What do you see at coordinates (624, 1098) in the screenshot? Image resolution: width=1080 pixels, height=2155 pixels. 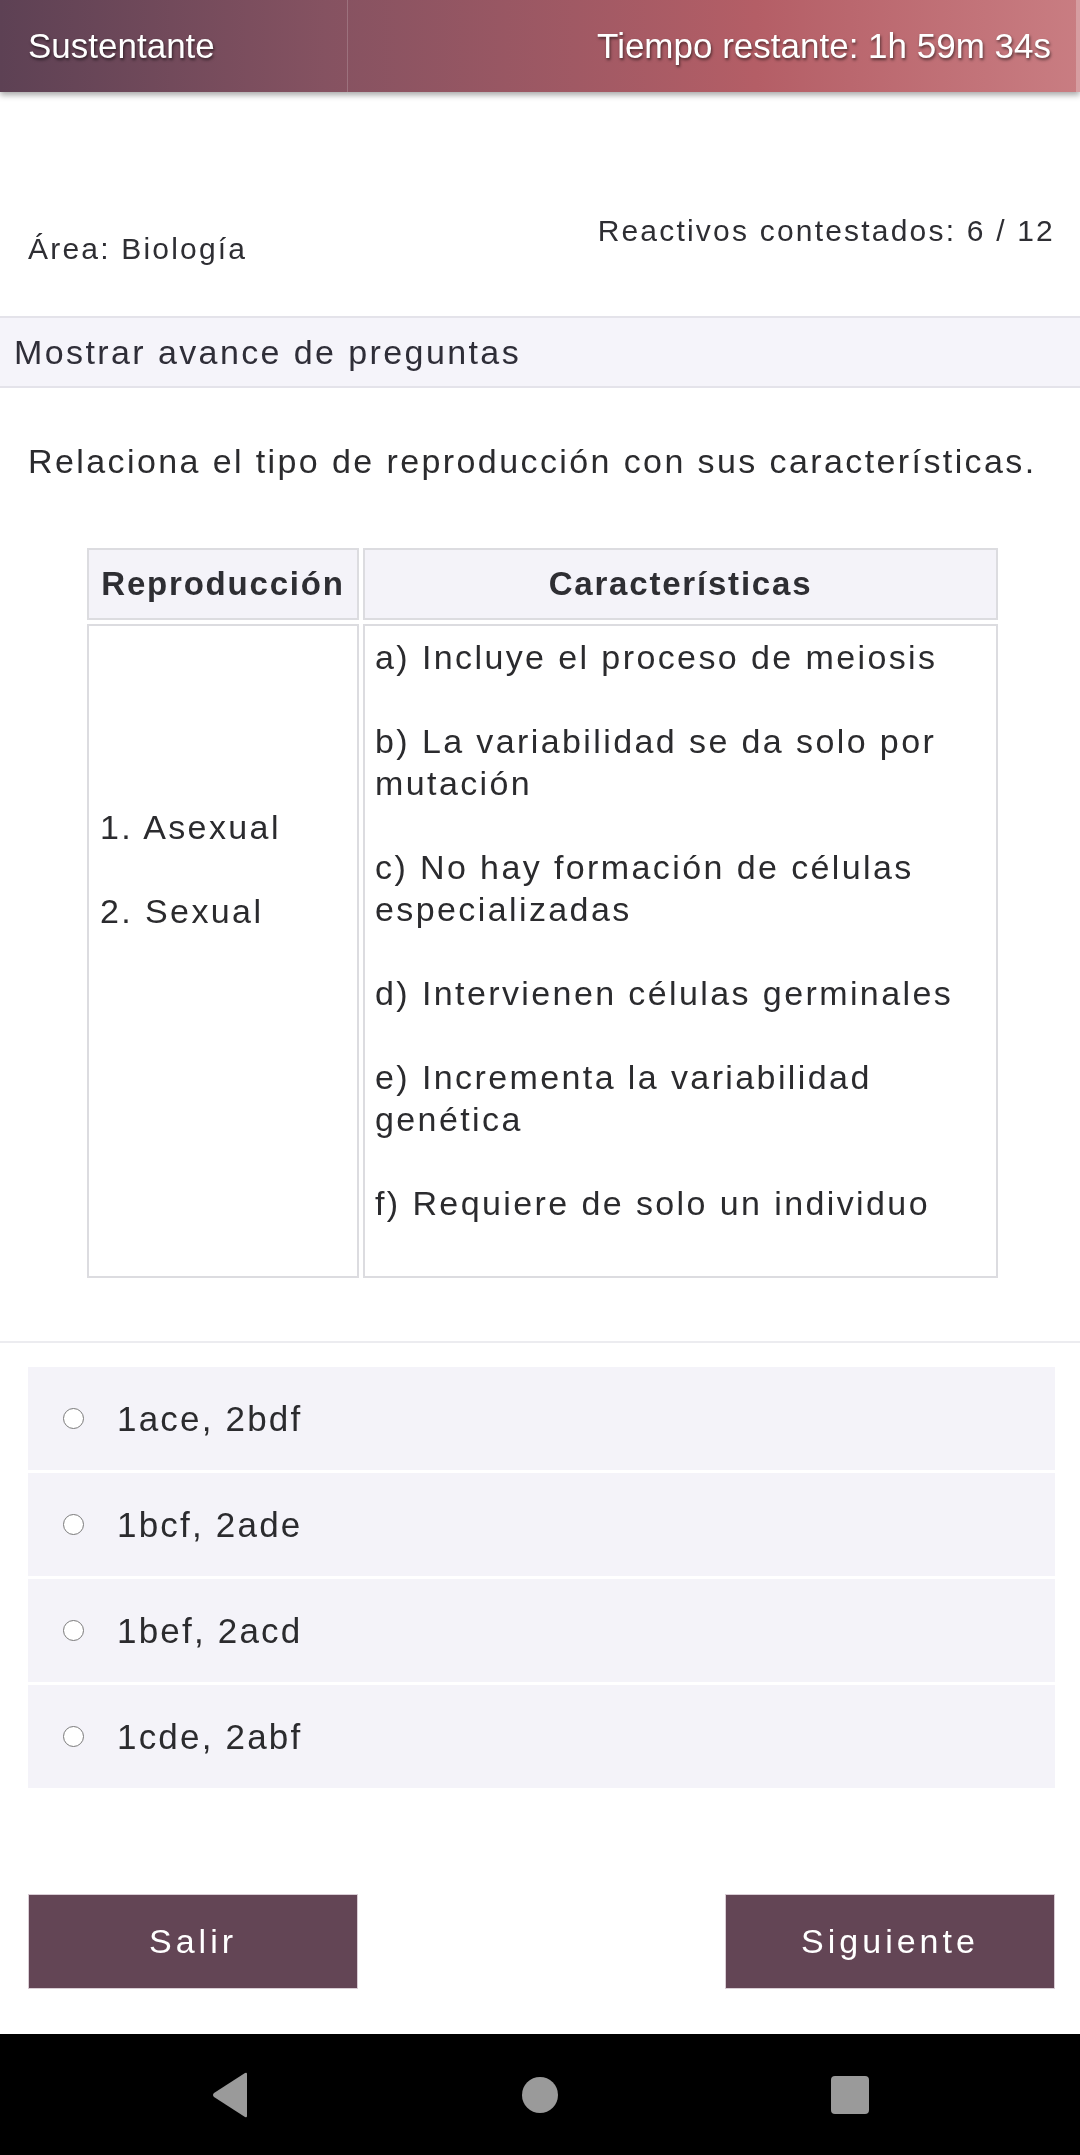 I see `characteristic-text: e) Incrementa la variabilidad genética` at bounding box center [624, 1098].